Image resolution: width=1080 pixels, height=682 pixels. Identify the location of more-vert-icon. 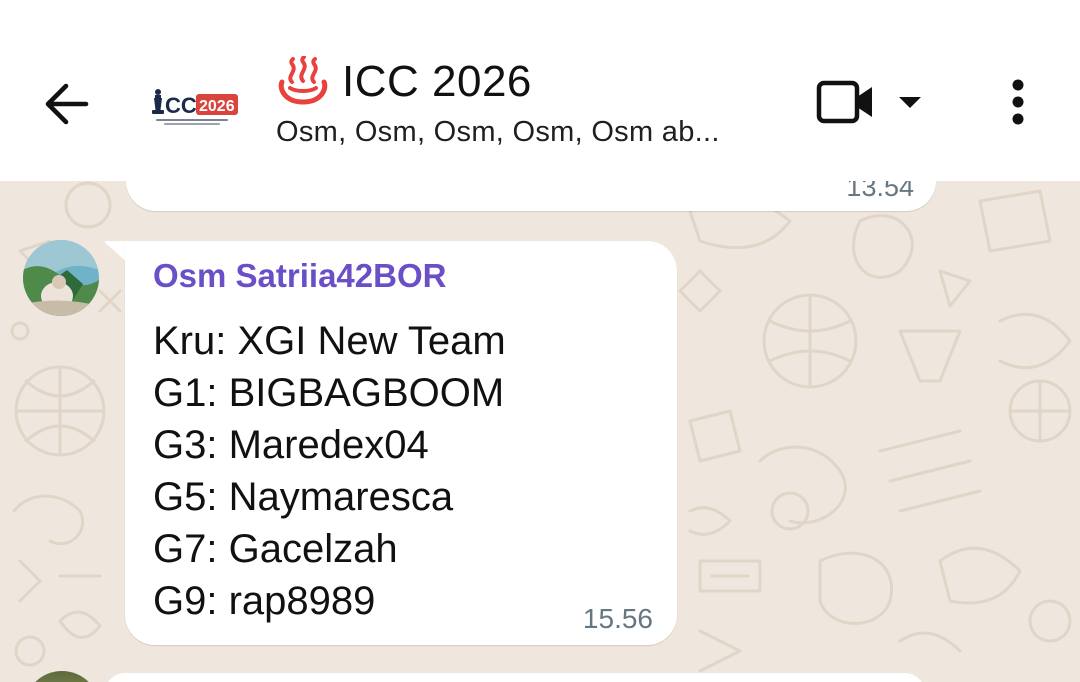
(1018, 104).